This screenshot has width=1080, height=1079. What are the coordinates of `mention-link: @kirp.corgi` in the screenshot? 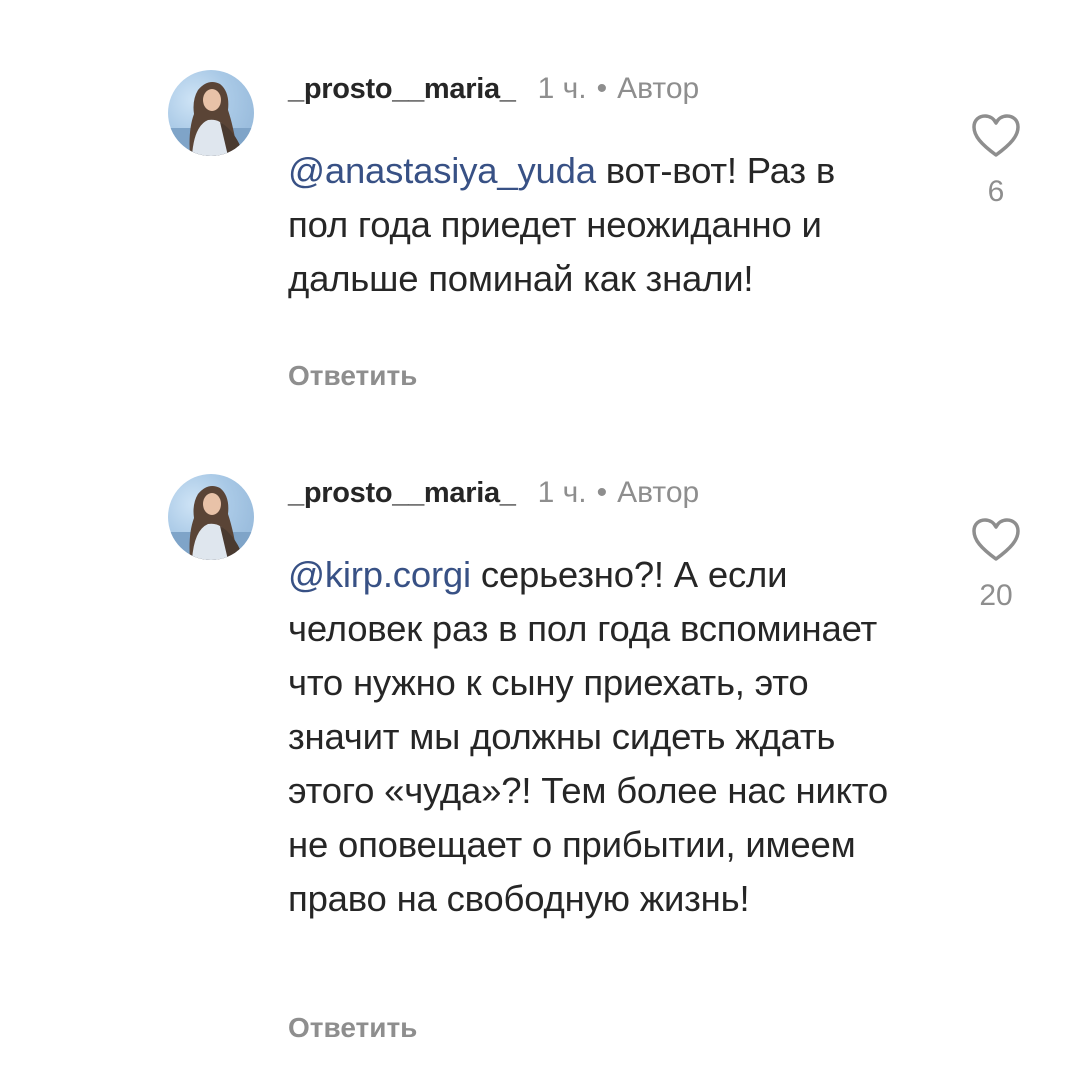 It's located at (379, 574).